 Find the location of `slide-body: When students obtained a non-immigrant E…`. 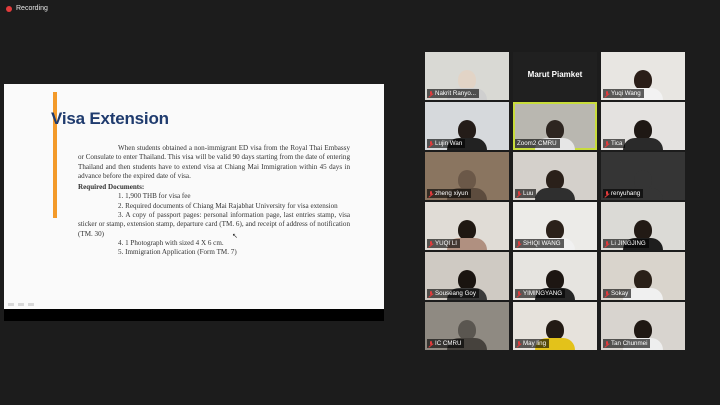

slide-body: When students obtained a non-immigrant E… is located at coordinates (214, 201).